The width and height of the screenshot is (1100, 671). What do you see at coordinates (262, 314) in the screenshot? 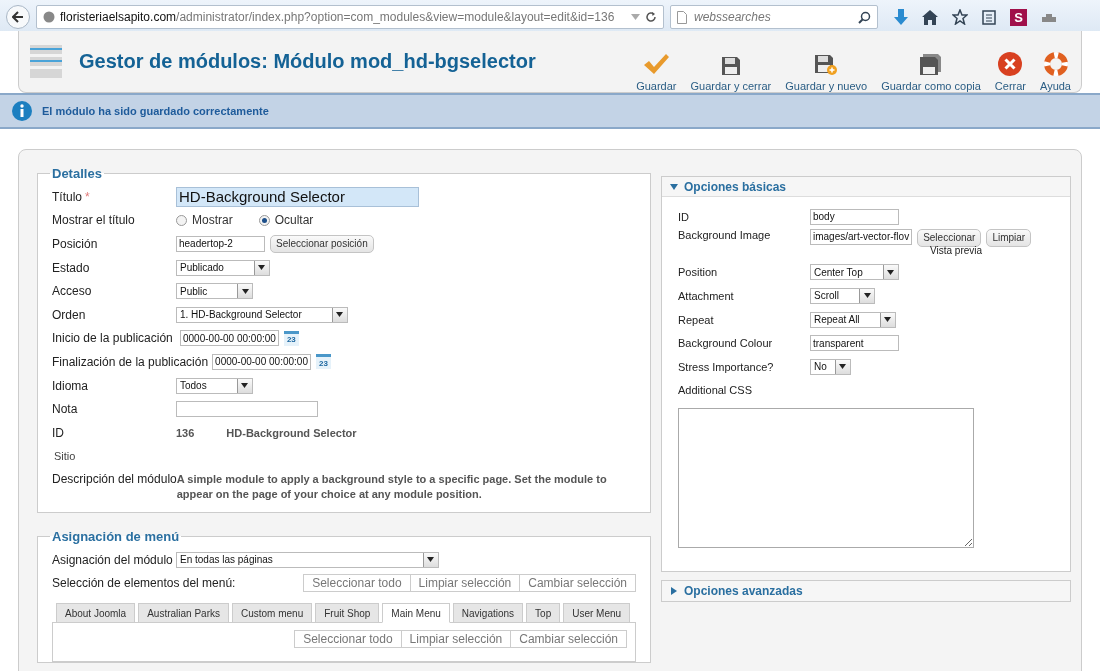
I see `dropdown: 1. HD-Background Selector` at bounding box center [262, 314].